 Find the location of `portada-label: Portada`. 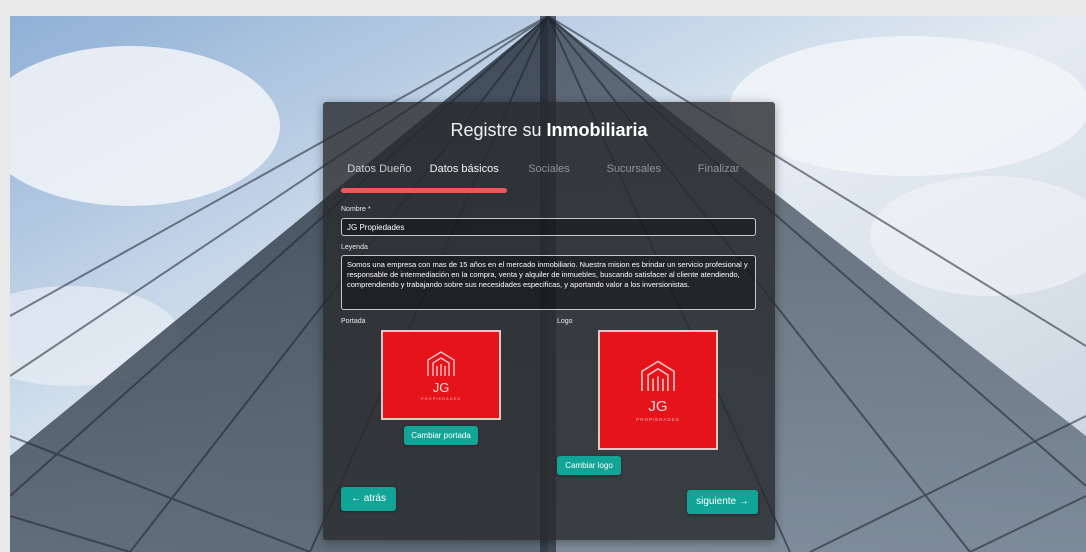

portada-label: Portada is located at coordinates (353, 321).